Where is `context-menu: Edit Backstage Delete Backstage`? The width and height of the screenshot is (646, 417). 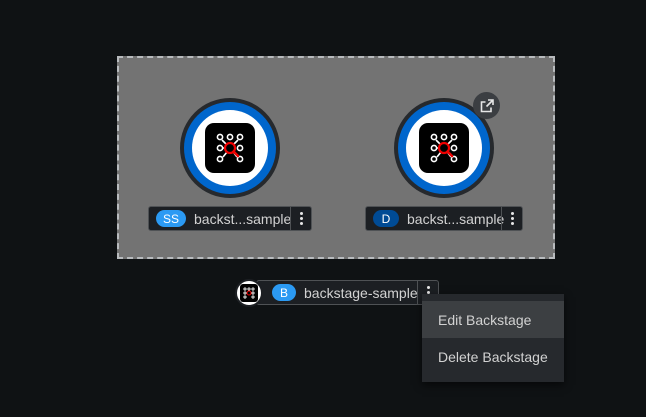 context-menu: Edit Backstage Delete Backstage is located at coordinates (493, 338).